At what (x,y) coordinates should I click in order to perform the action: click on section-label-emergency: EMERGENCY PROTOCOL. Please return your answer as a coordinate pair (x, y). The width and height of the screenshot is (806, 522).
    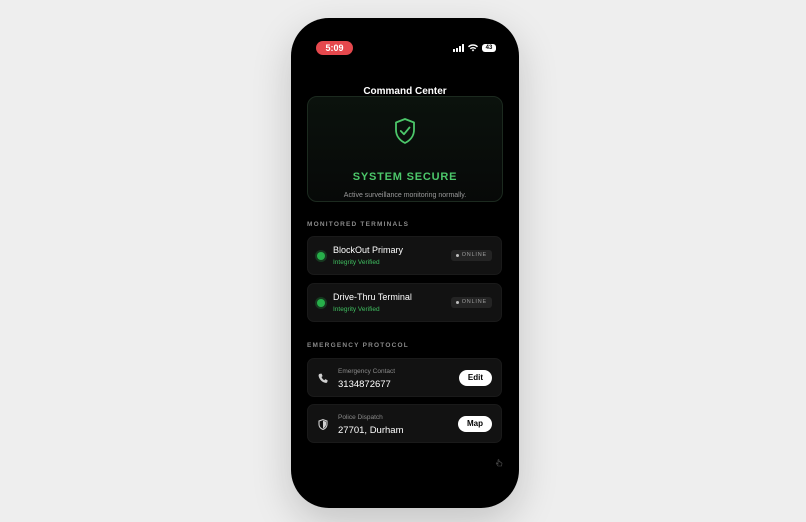
    Looking at the image, I should click on (358, 345).